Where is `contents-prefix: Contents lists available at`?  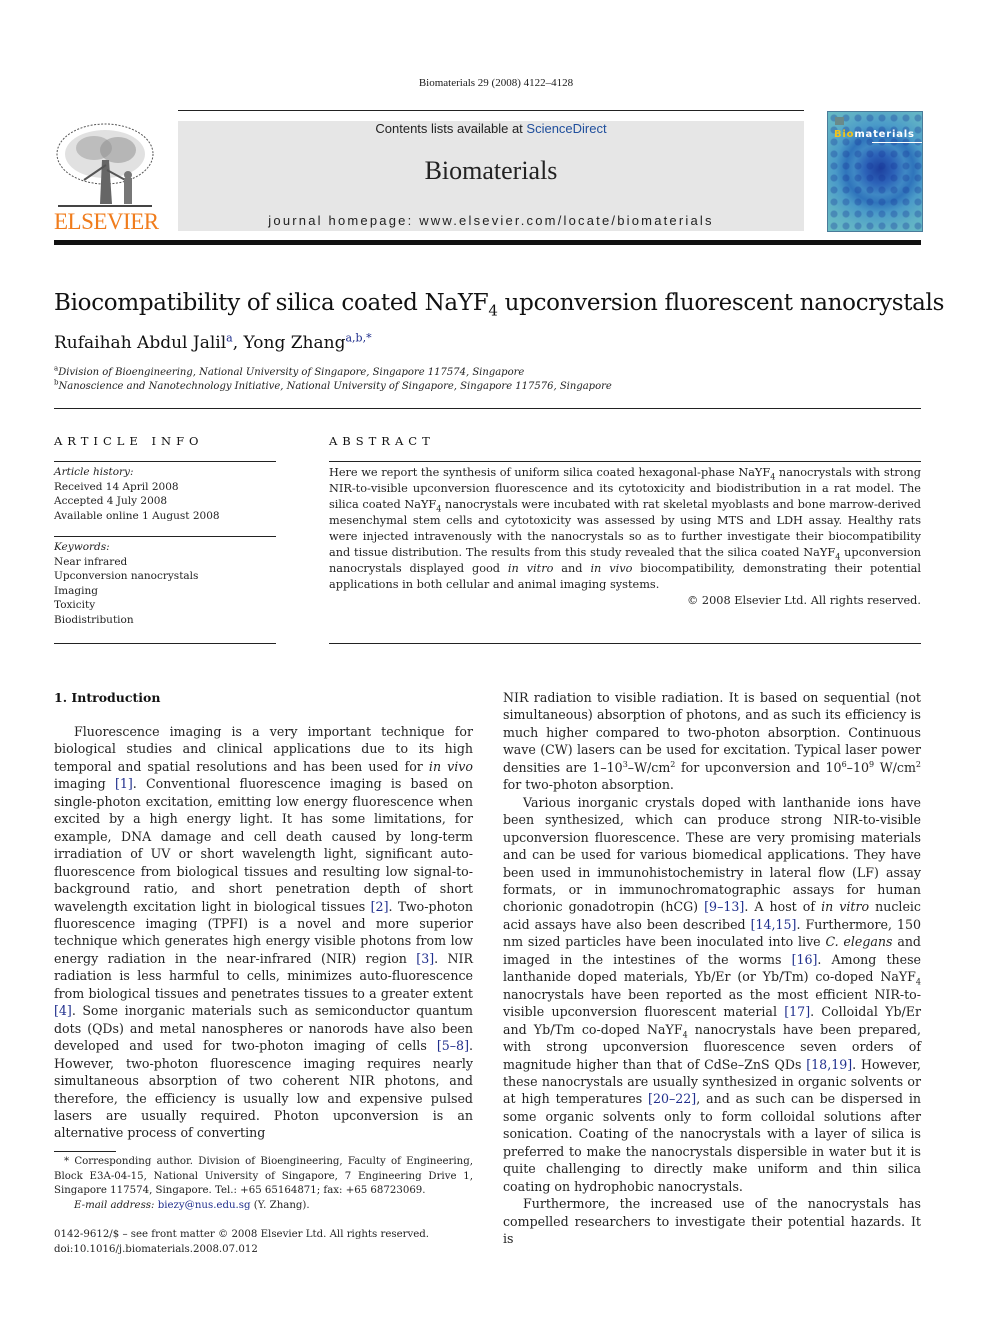 contents-prefix: Contents lists available at is located at coordinates (451, 128).